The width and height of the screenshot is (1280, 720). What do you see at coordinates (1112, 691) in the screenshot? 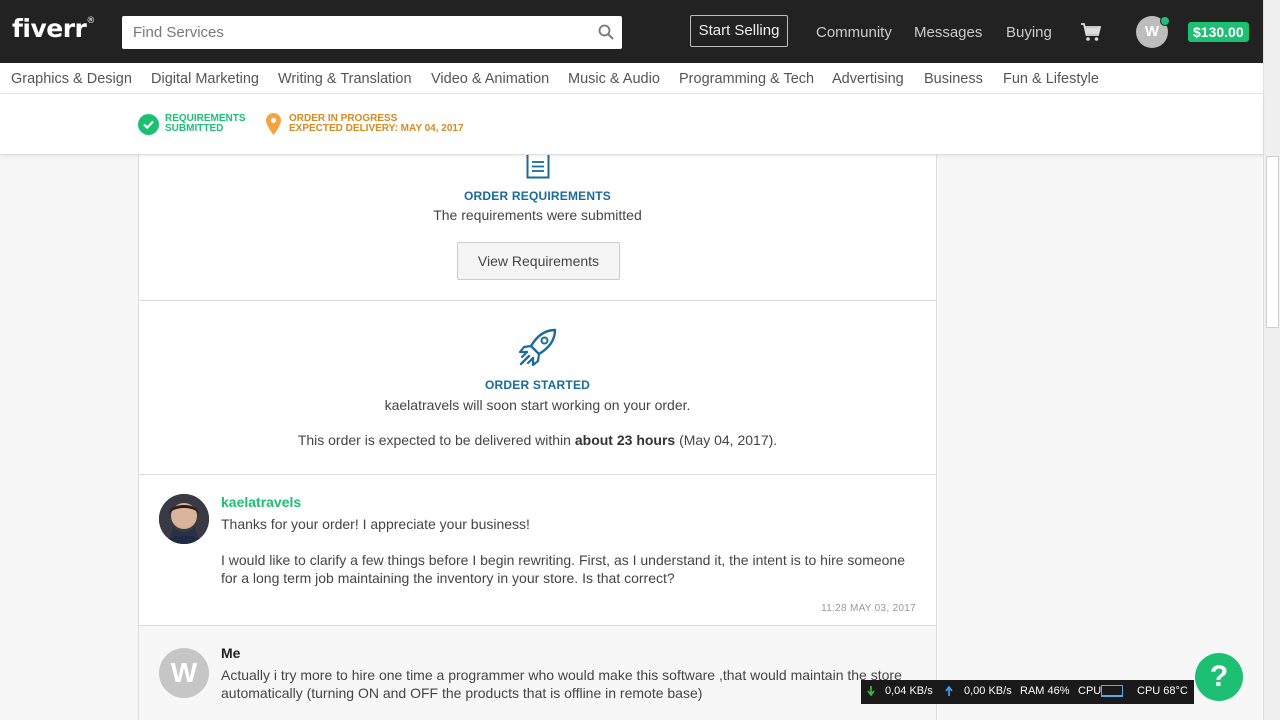
I see `cpu-usage-graph` at bounding box center [1112, 691].